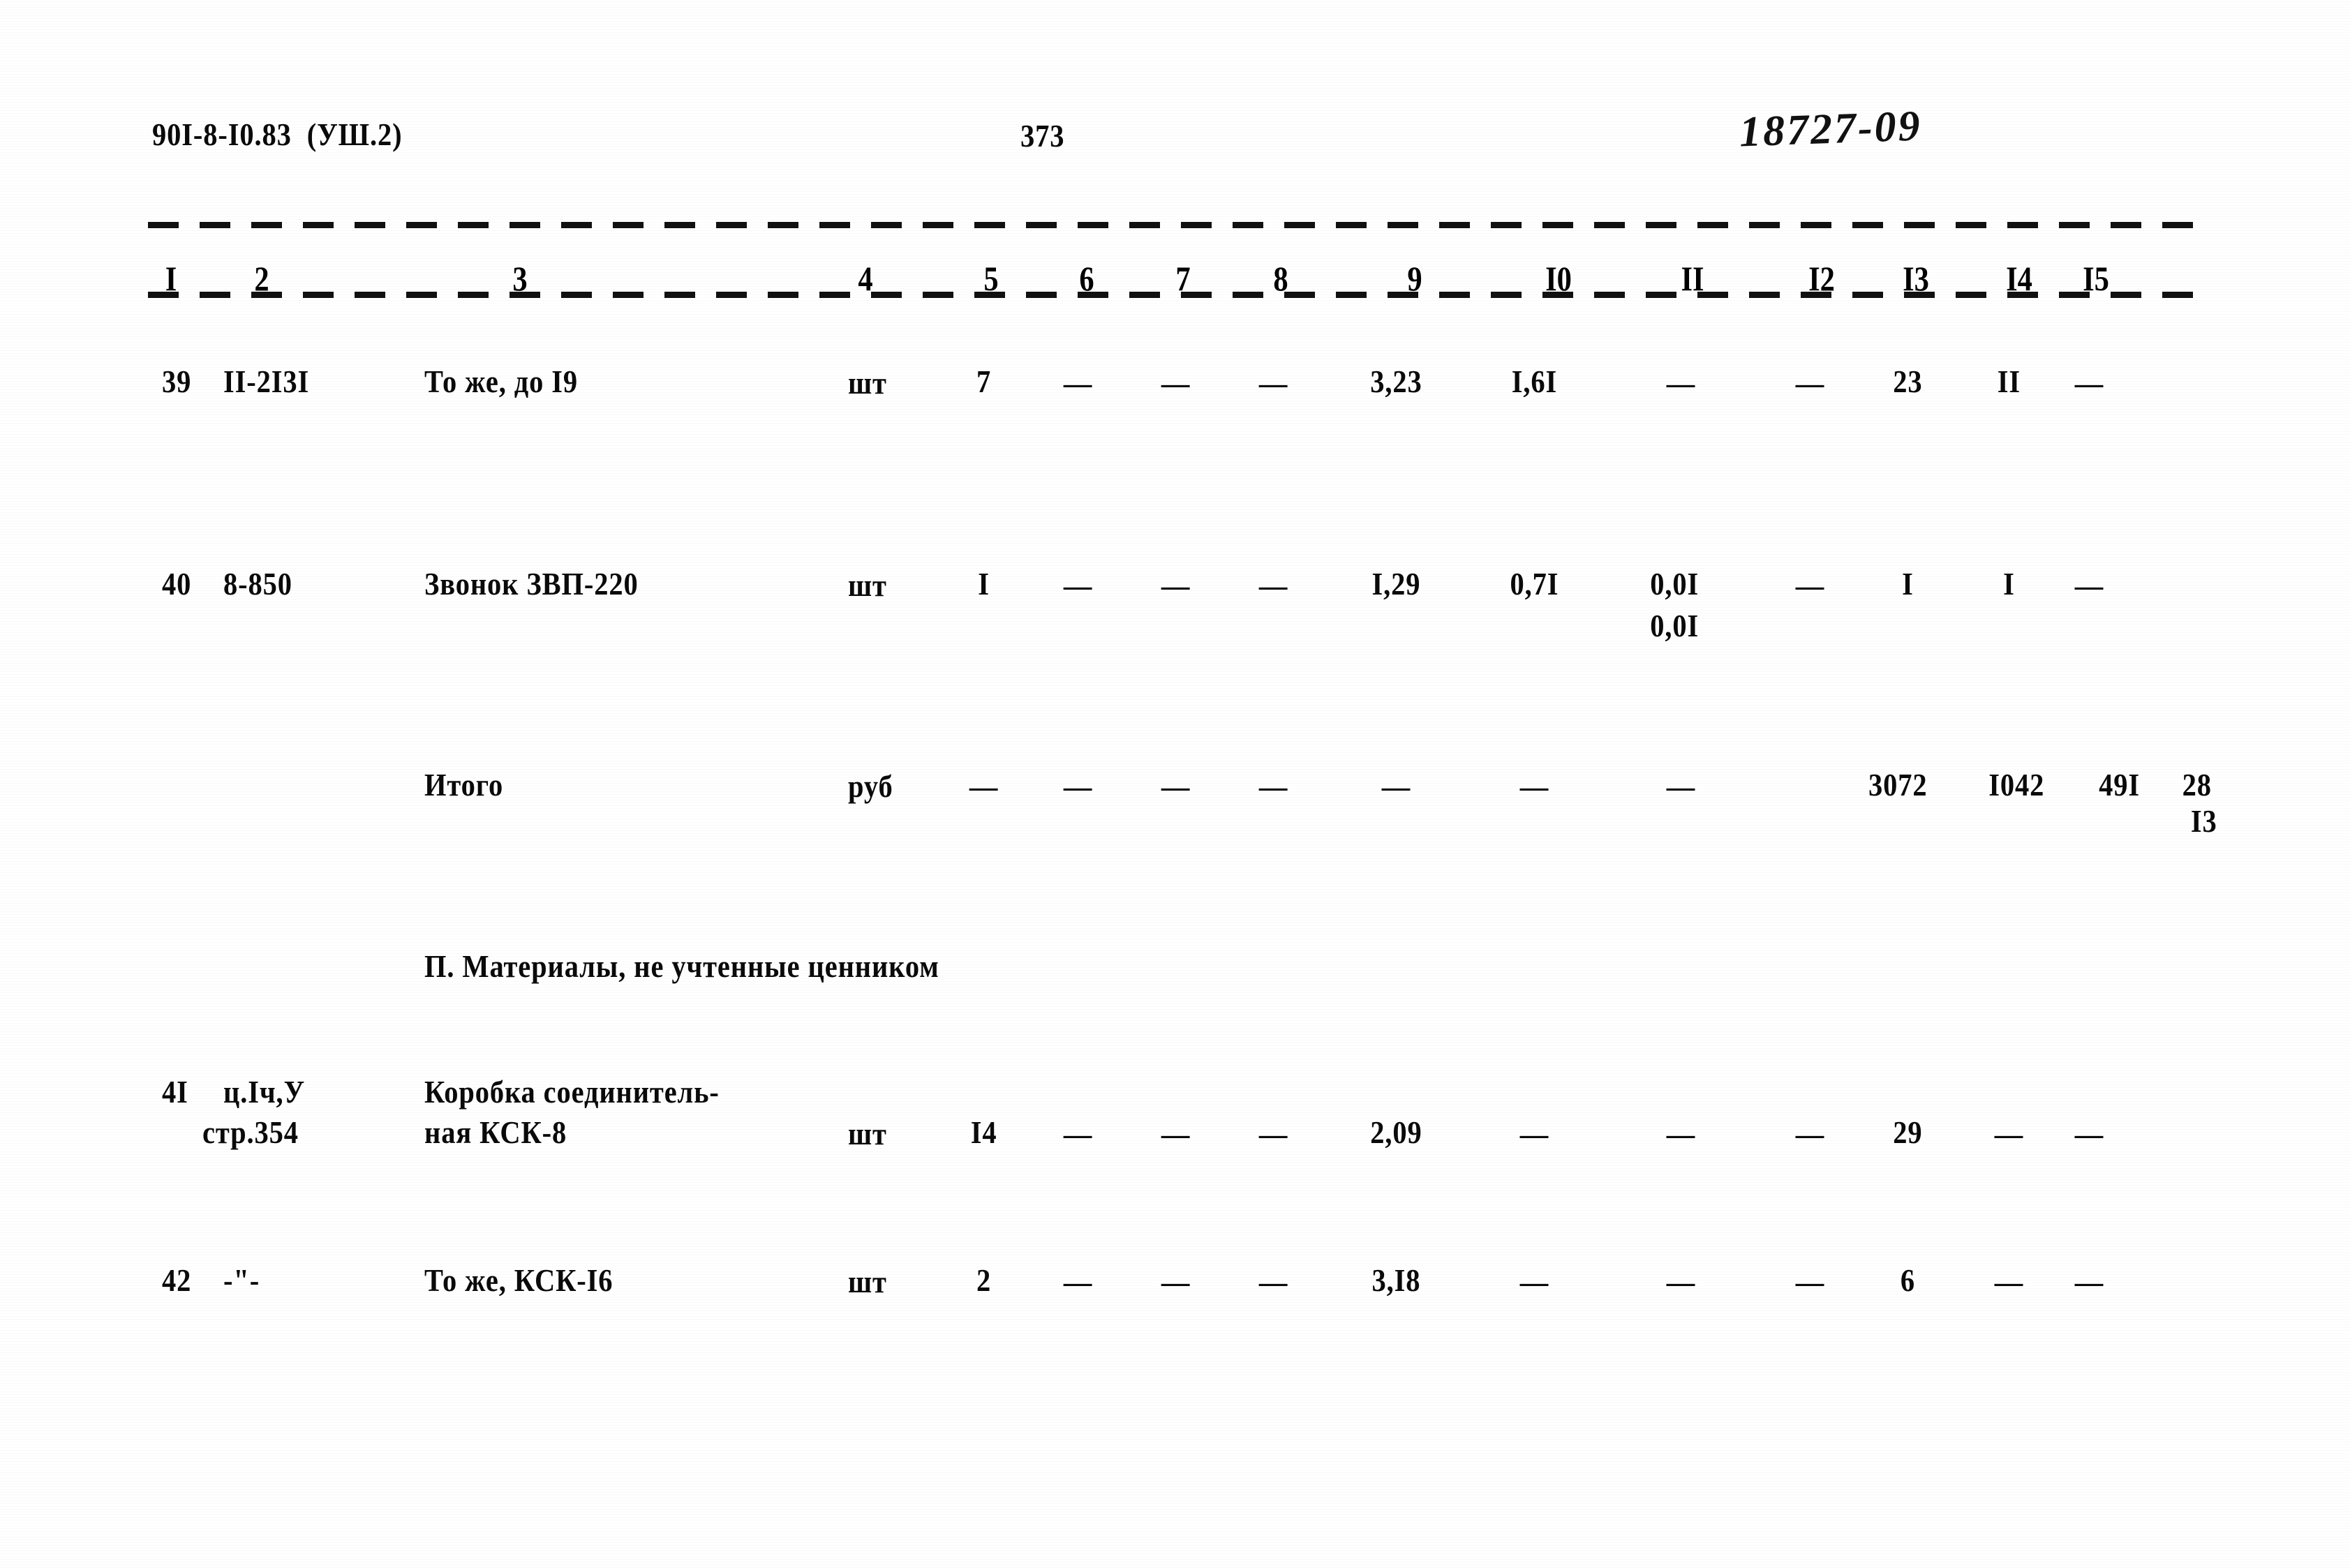 This screenshot has width=2350, height=1568. Describe the element at coordinates (1908, 1132) in the screenshot. I see `cell-c13: 29` at that location.